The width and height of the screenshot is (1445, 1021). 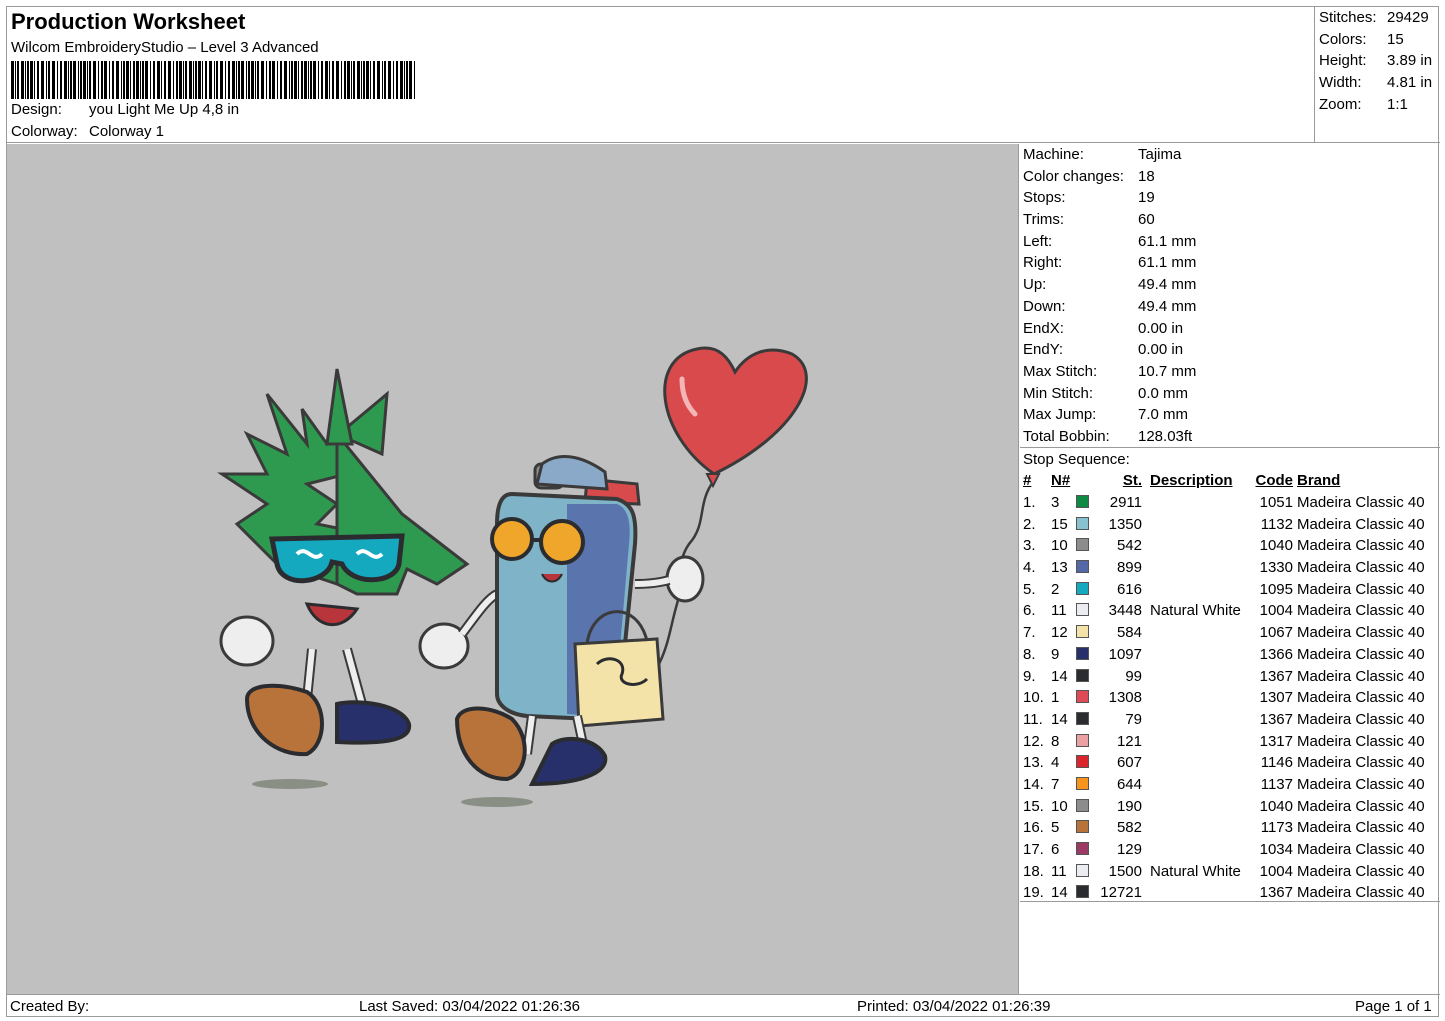 What do you see at coordinates (1274, 481) in the screenshot?
I see `col-code: Code` at bounding box center [1274, 481].